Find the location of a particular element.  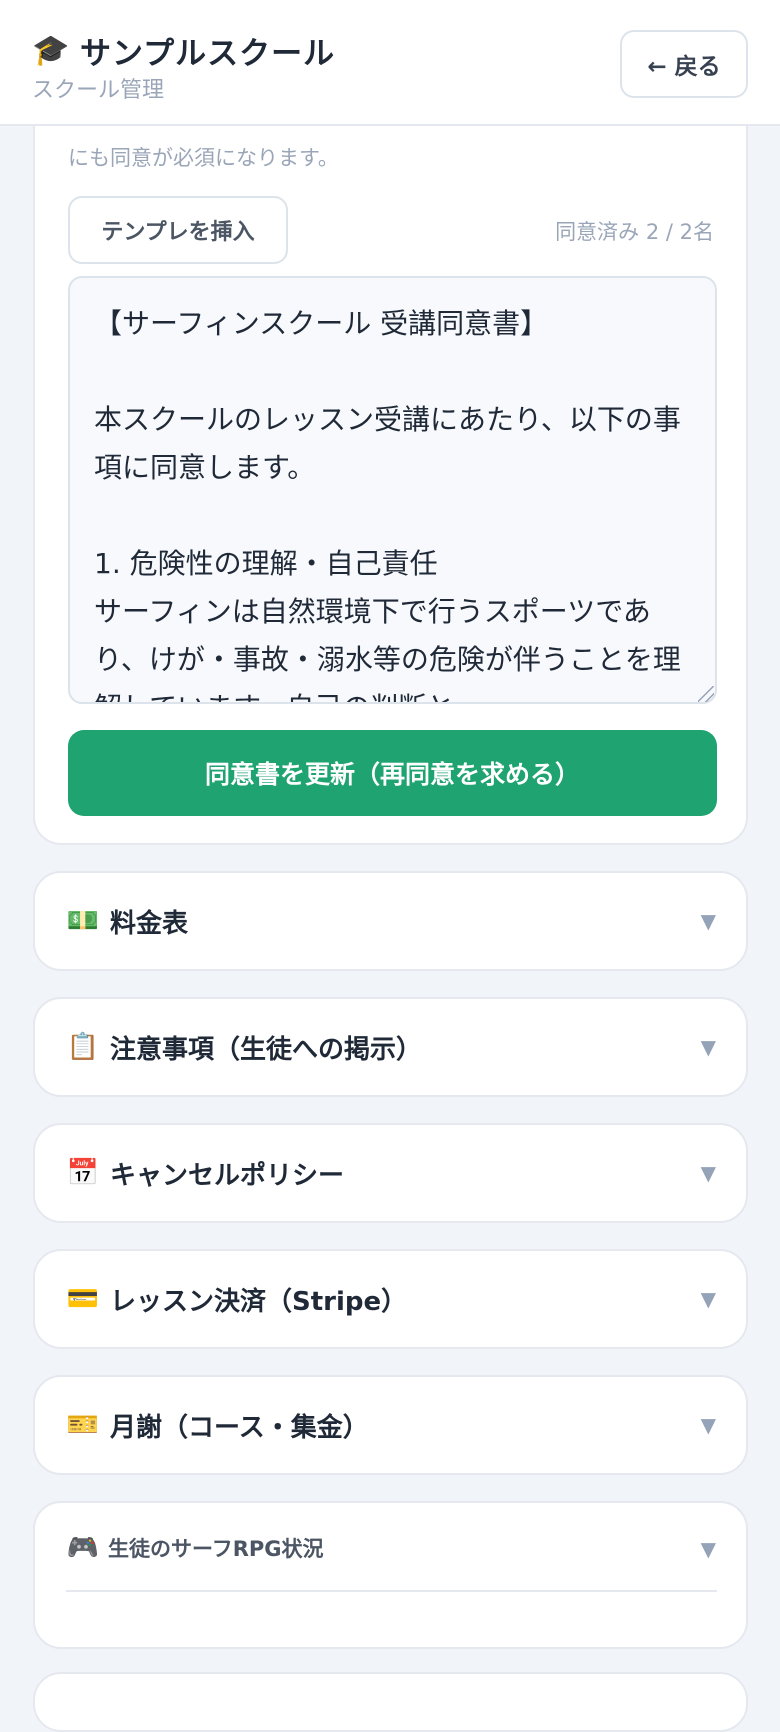

app-header: 🎓 サンプルスクール スクール管理 ← 戻る is located at coordinates (390, 63).